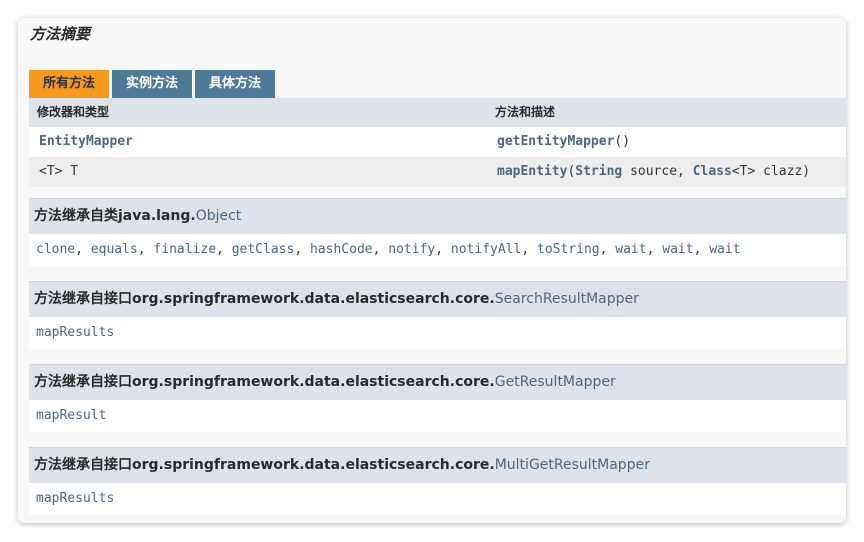  Describe the element at coordinates (622, 141) in the screenshot. I see `method-signature: ()` at that location.